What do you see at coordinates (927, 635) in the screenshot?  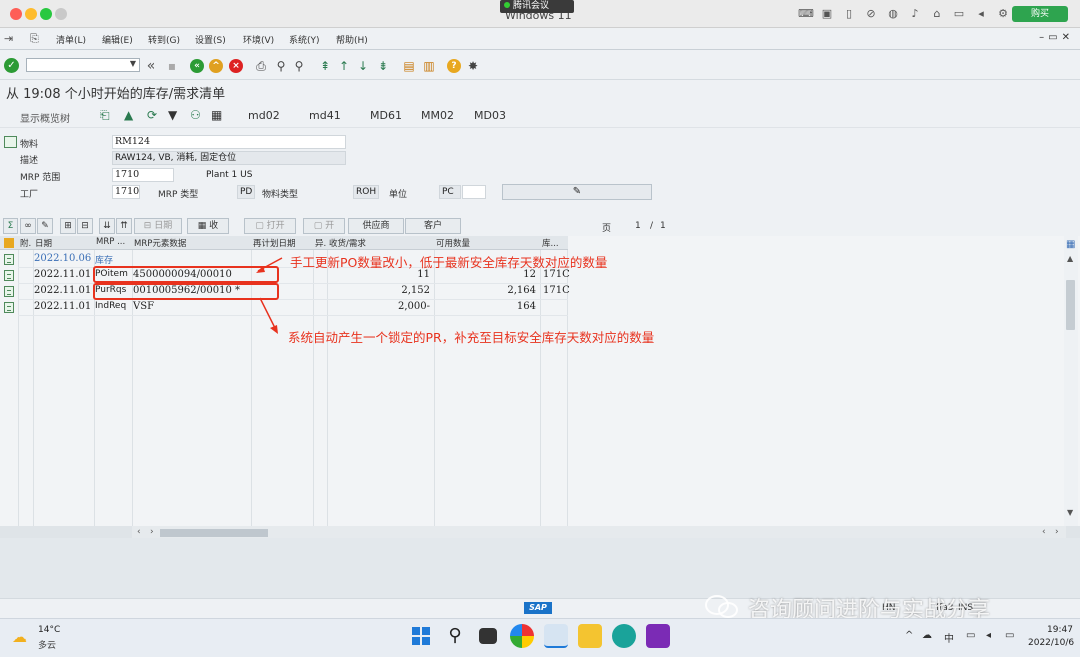 I see `cloud-tray-icon: ☁` at bounding box center [927, 635].